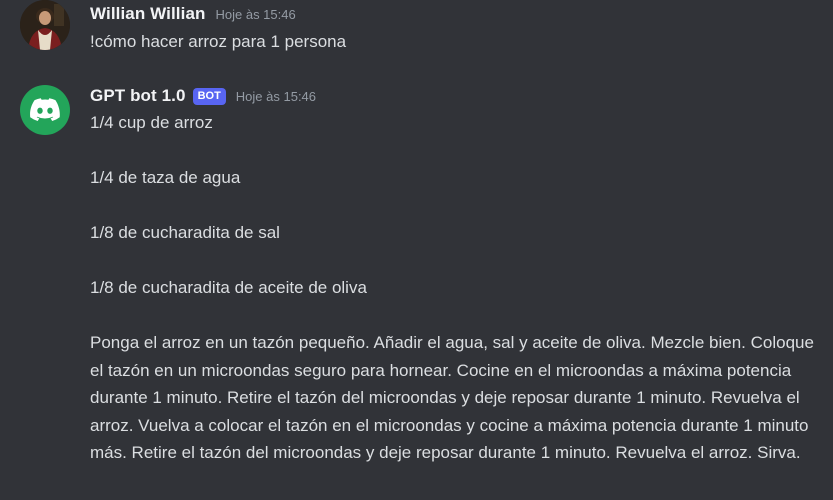 Image resolution: width=833 pixels, height=500 pixels. Describe the element at coordinates (147, 14) in the screenshot. I see `author-name: Willian Willian` at that location.